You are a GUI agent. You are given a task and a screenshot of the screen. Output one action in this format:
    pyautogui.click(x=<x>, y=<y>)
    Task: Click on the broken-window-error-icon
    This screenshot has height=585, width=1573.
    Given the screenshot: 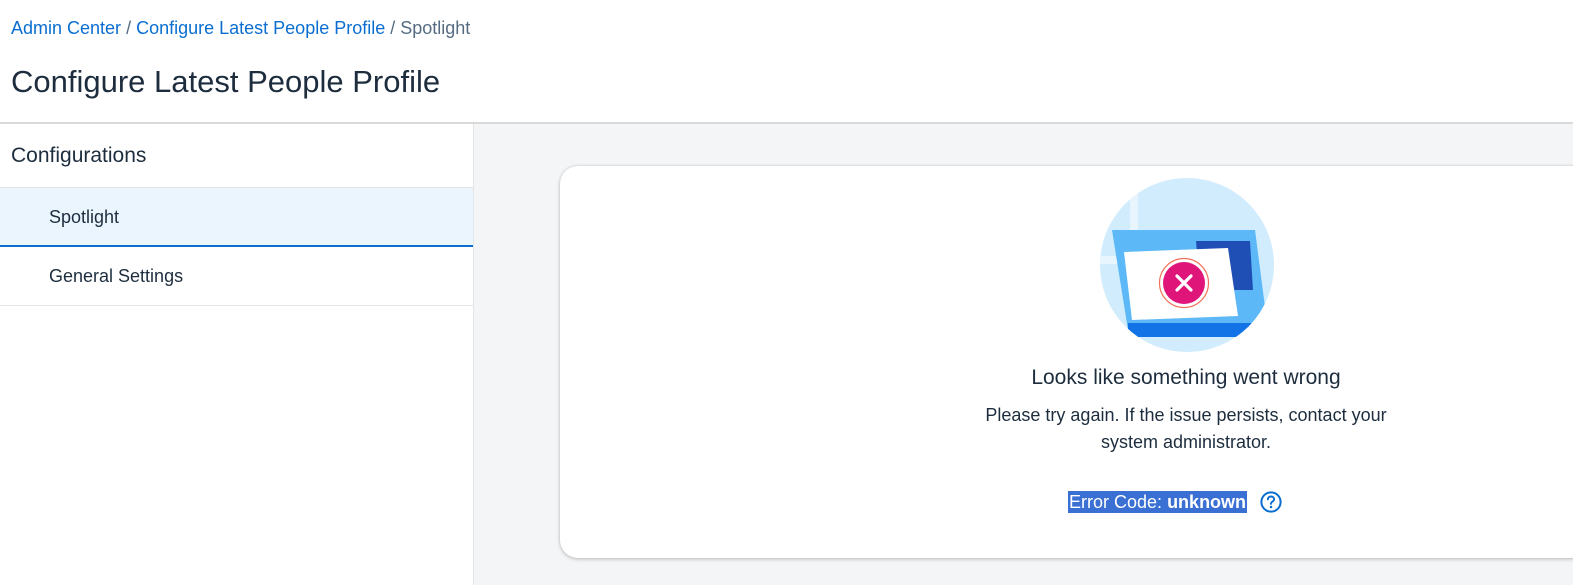 What is the action you would take?
    pyautogui.click(x=1187, y=265)
    